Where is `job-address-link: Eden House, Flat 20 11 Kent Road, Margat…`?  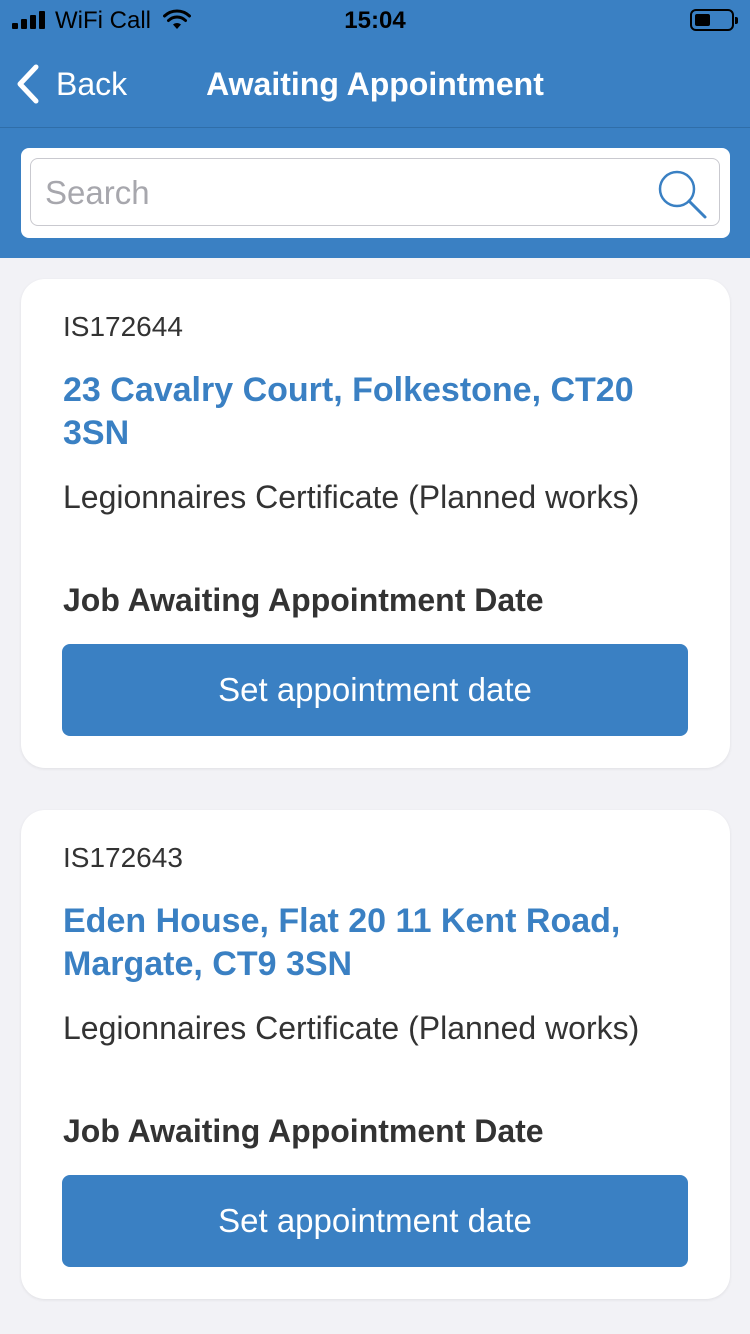 job-address-link: Eden House, Flat 20 11 Kent Road, Margat… is located at coordinates (373, 943).